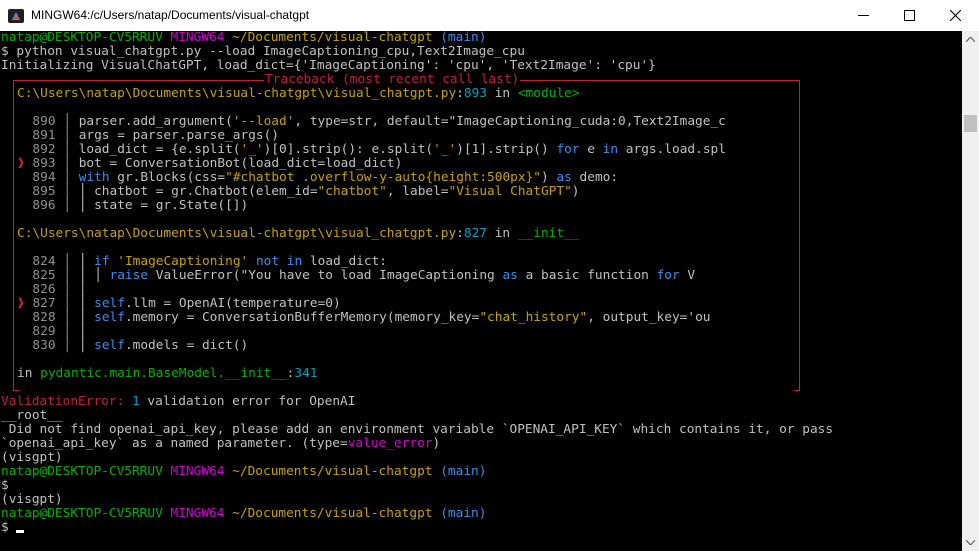 The image size is (979, 551). What do you see at coordinates (970, 123) in the screenshot?
I see `scrollbar-thumb` at bounding box center [970, 123].